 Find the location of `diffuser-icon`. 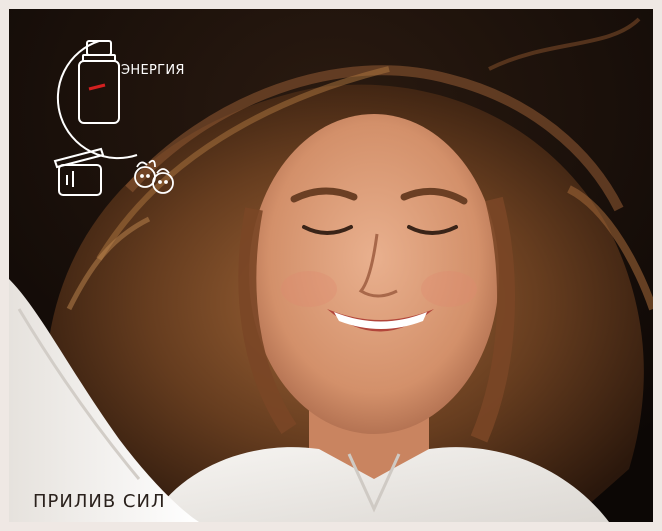

diffuser-icon is located at coordinates (79, 171).